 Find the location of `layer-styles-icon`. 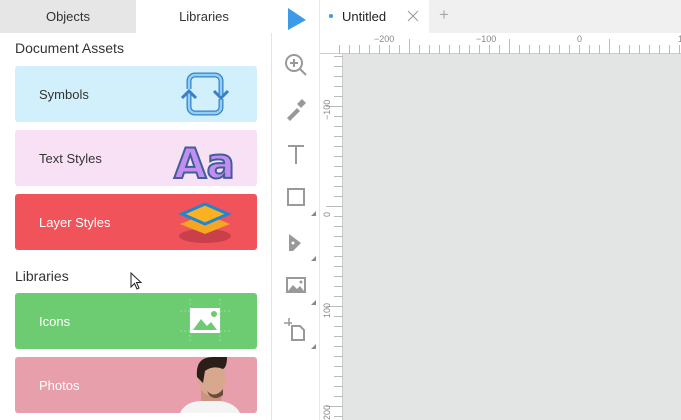

layer-styles-icon is located at coordinates (205, 222).